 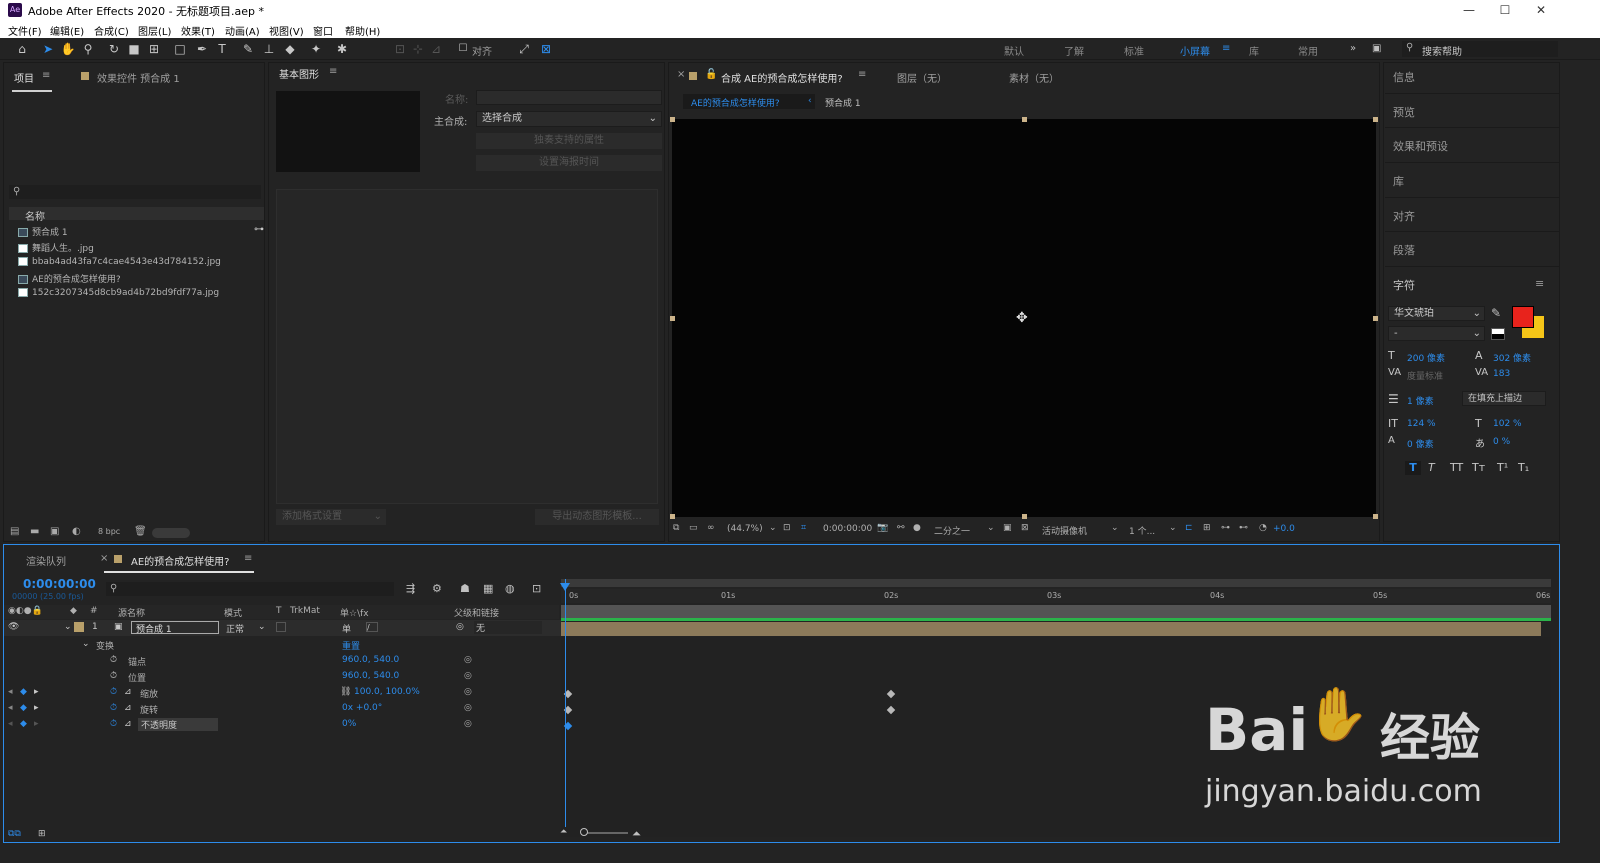 I want to click on property-value: 0x +0.0°, so click(x=362, y=708).